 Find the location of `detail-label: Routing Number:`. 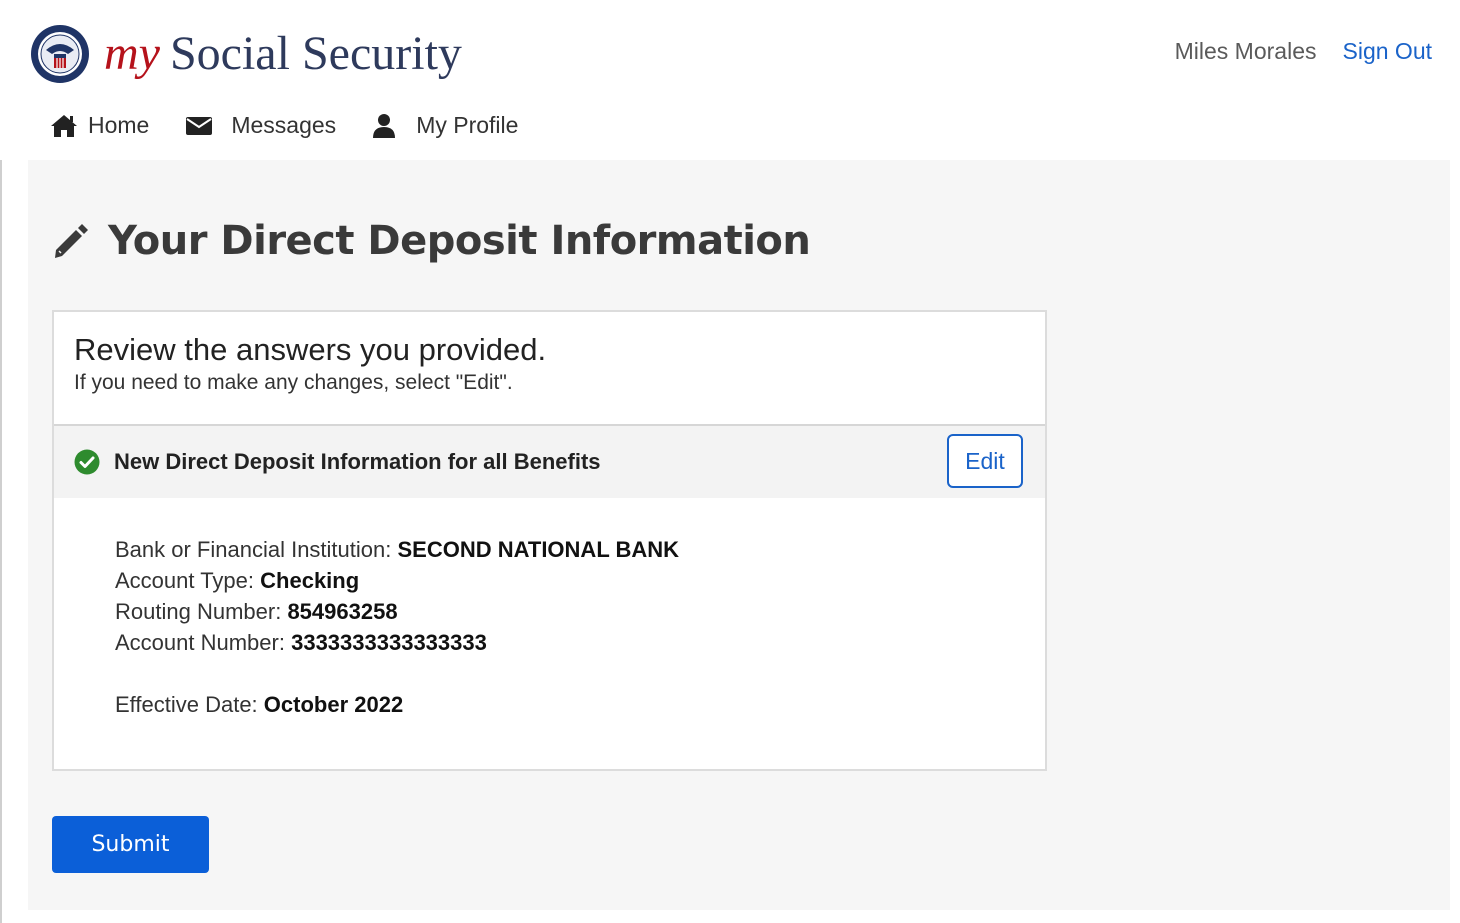

detail-label: Routing Number: is located at coordinates (198, 611).